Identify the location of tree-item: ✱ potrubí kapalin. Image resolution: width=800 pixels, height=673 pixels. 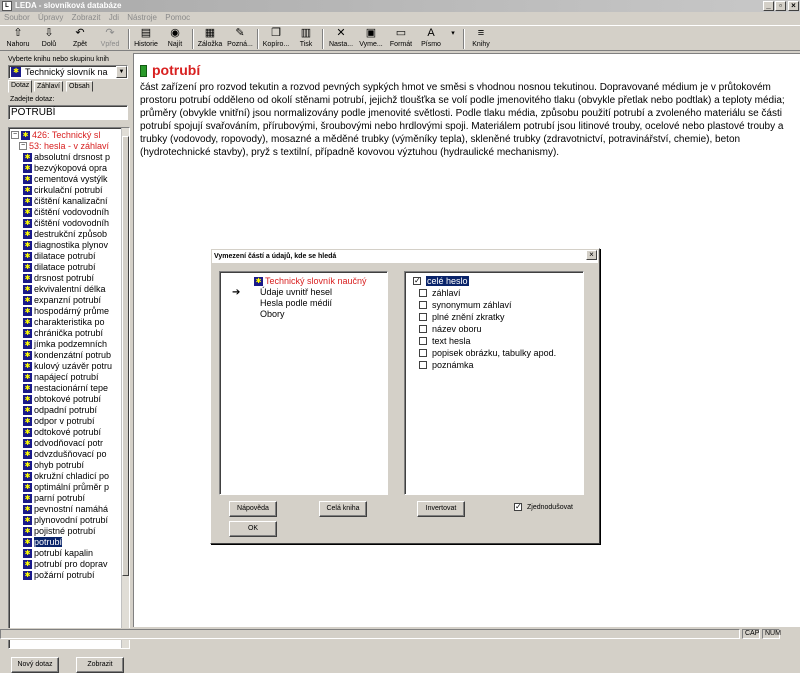
(58, 553).